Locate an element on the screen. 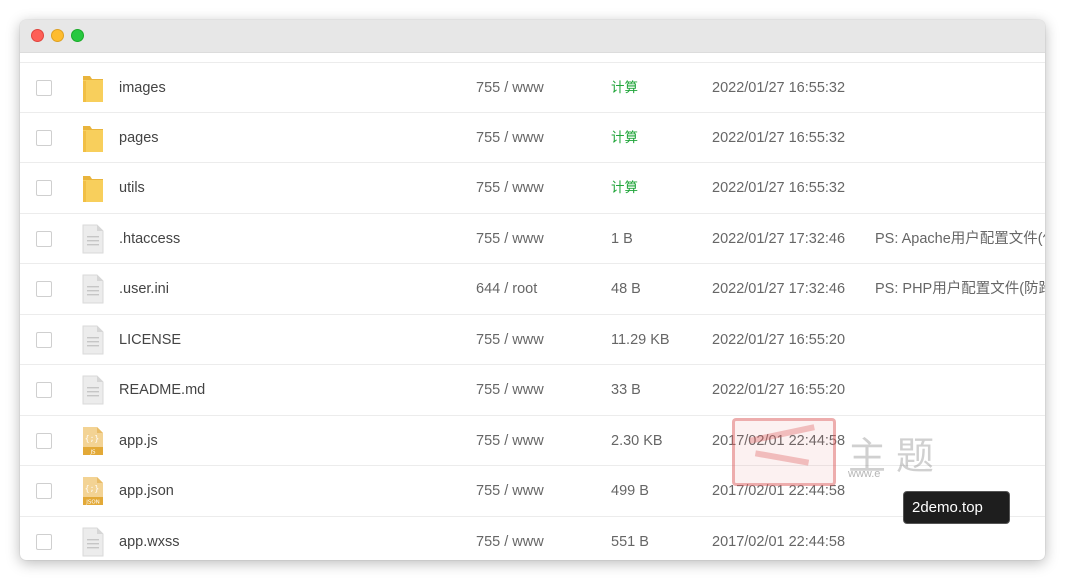  file-size: 499 B is located at coordinates (630, 491).